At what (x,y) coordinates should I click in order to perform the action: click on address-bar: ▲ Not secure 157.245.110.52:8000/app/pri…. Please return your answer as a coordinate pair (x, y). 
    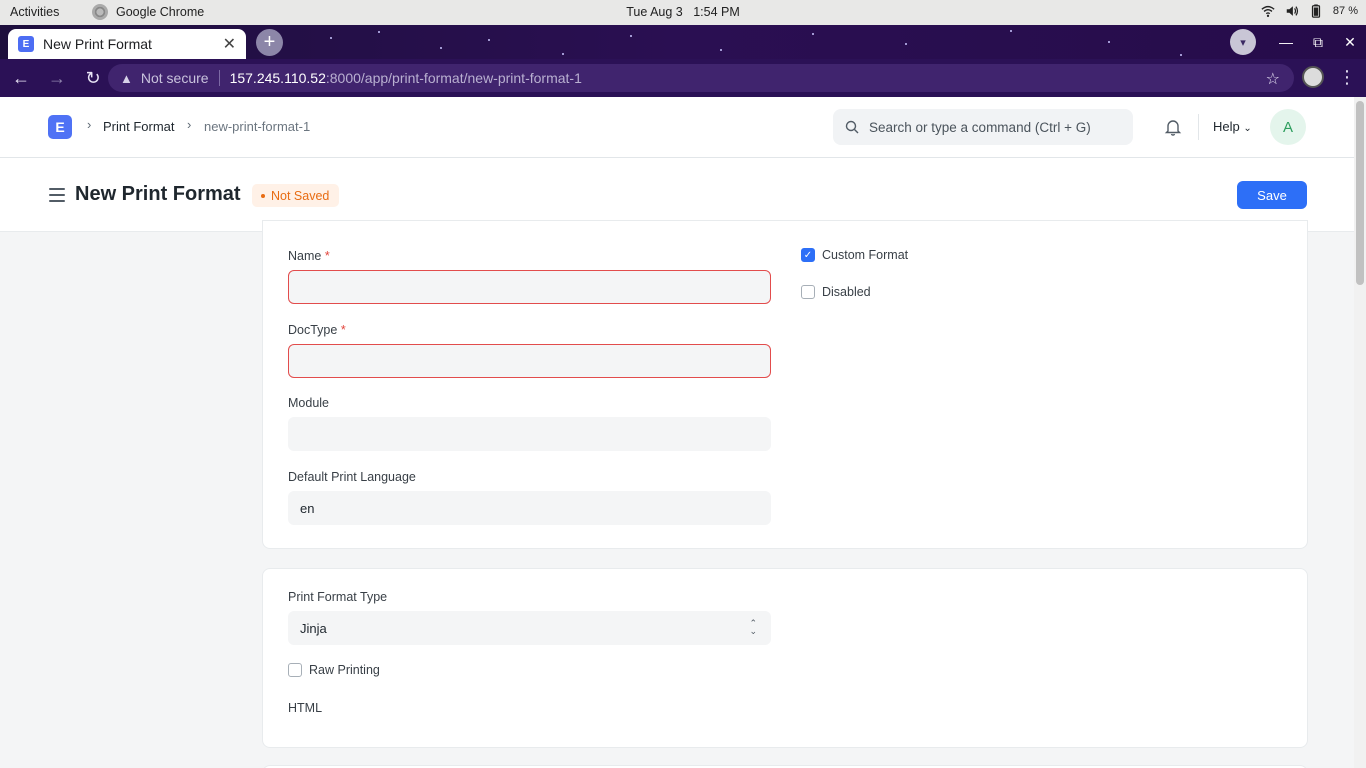
    Looking at the image, I should click on (701, 78).